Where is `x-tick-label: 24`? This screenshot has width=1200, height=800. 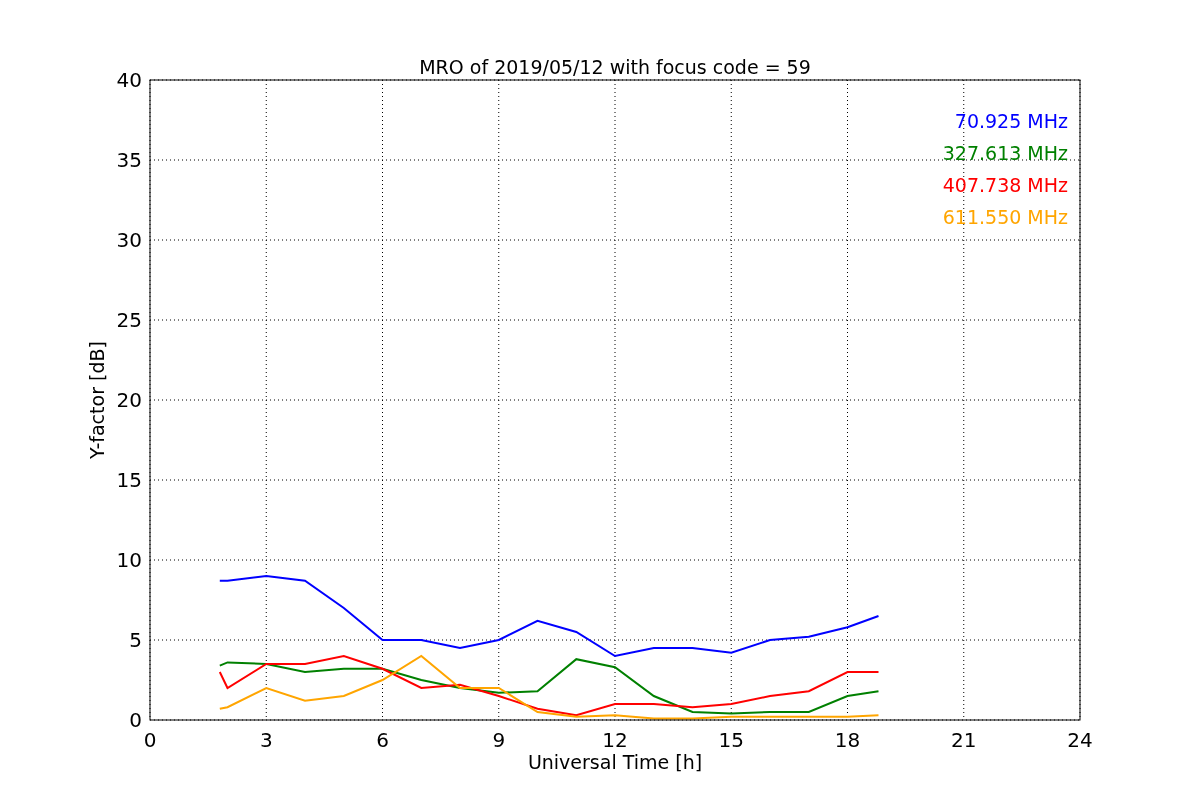
x-tick-label: 24 is located at coordinates (1080, 740).